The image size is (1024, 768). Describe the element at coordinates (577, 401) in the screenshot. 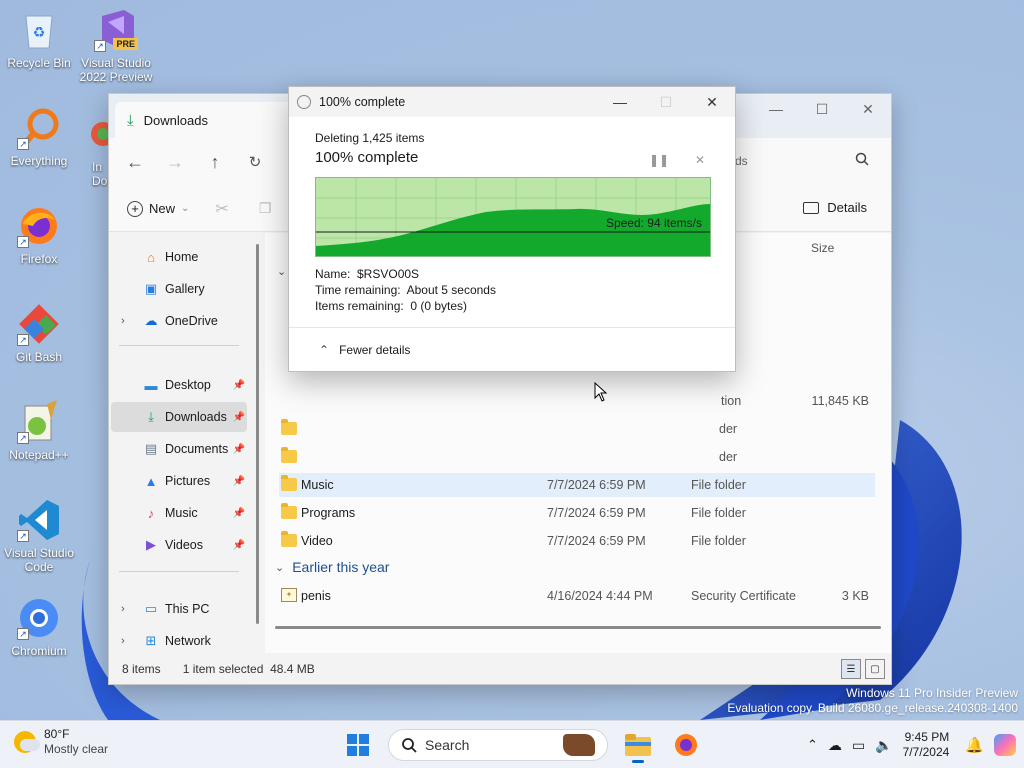

I see `table-row: tion 11,845 KB` at that location.